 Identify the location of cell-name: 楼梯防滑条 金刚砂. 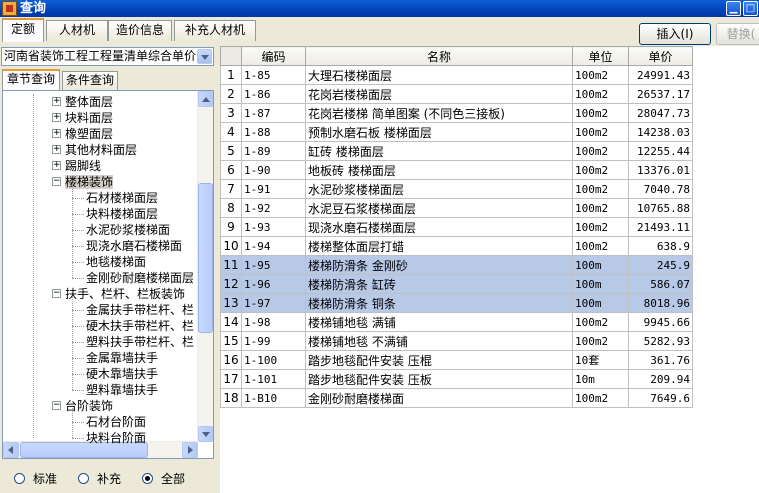
(439, 265).